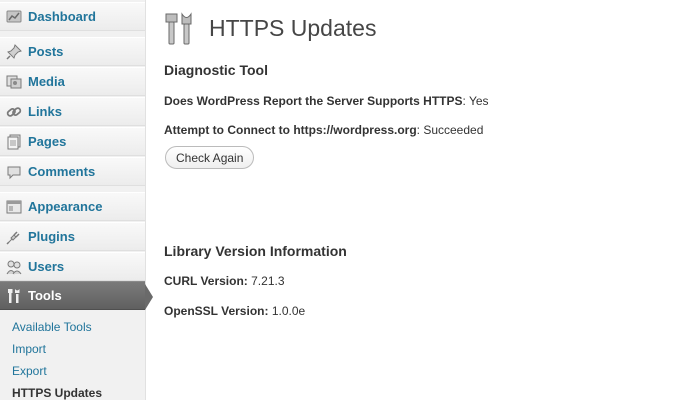 The width and height of the screenshot is (680, 400). I want to click on users-icon, so click(14, 267).